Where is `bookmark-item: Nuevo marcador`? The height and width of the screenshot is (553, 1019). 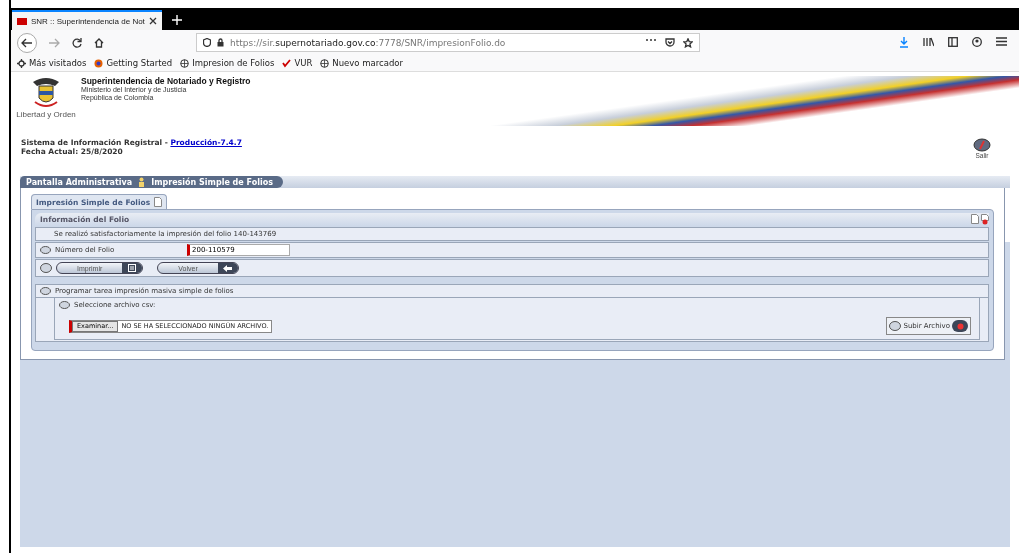 bookmark-item: Nuevo marcador is located at coordinates (362, 63).